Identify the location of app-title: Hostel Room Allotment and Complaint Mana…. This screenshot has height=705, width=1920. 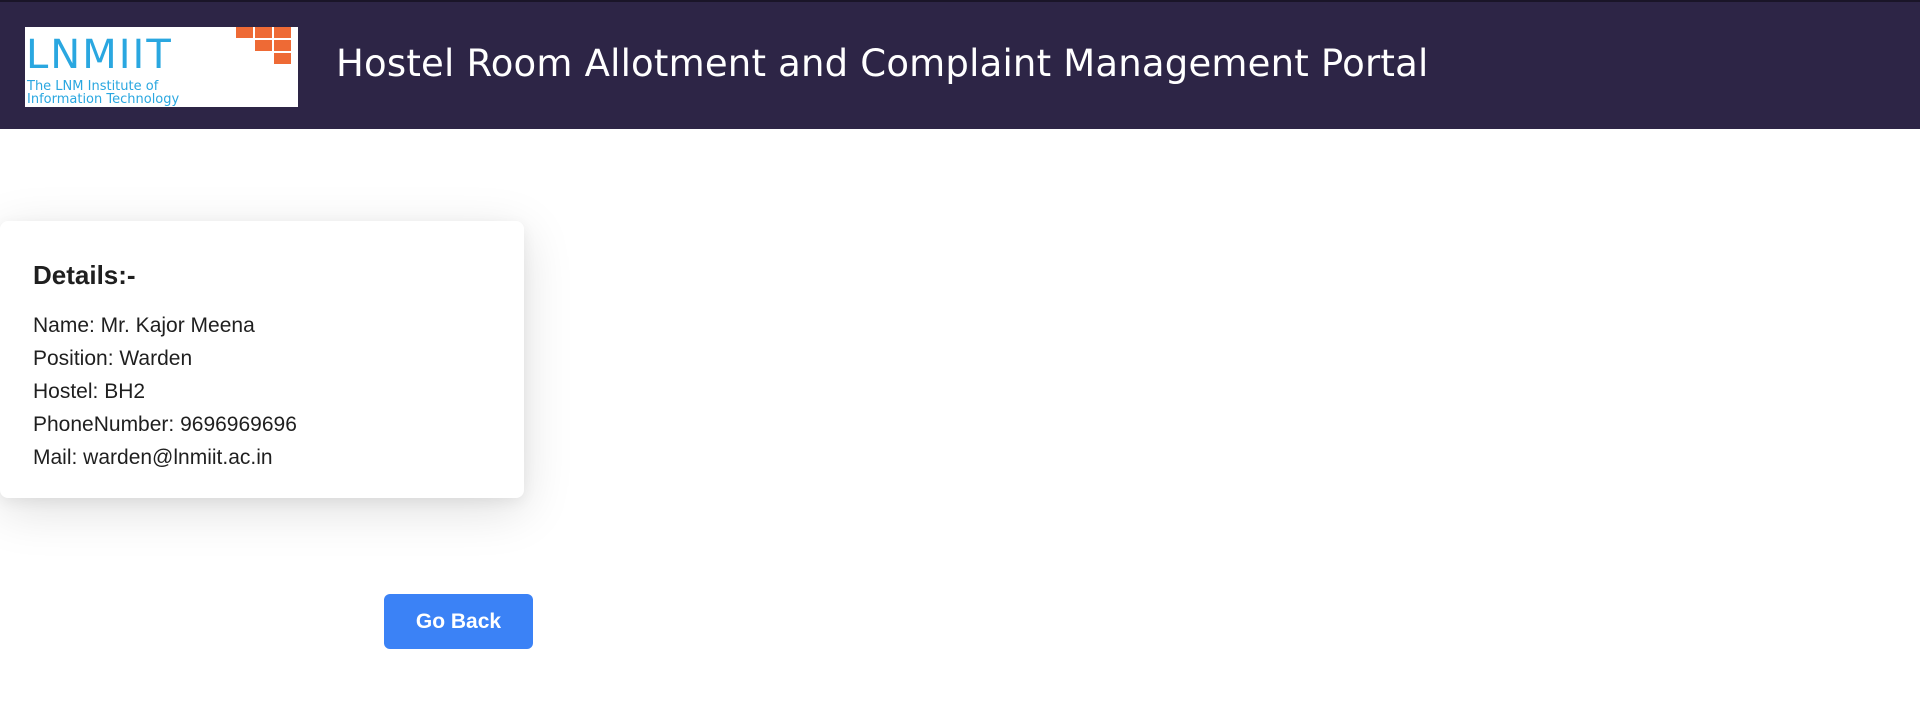
(882, 63).